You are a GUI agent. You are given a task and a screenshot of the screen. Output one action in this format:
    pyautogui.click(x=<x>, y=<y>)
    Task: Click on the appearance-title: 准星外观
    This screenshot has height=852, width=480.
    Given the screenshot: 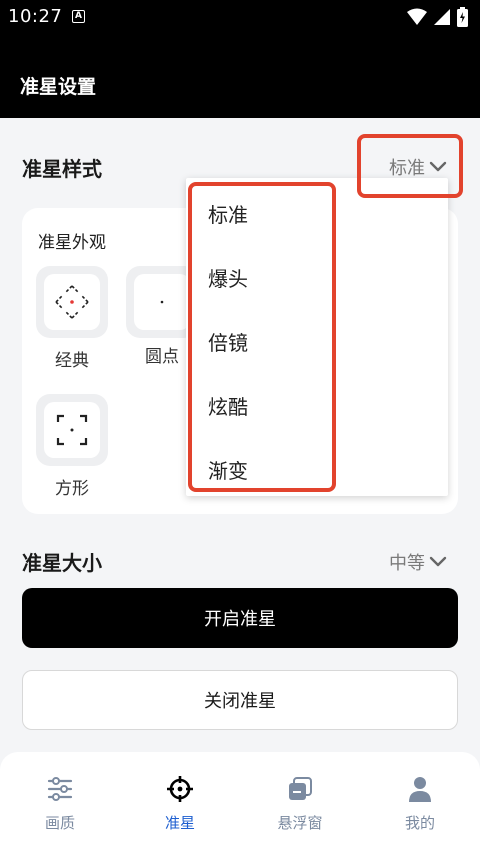 What is the action you would take?
    pyautogui.click(x=72, y=243)
    